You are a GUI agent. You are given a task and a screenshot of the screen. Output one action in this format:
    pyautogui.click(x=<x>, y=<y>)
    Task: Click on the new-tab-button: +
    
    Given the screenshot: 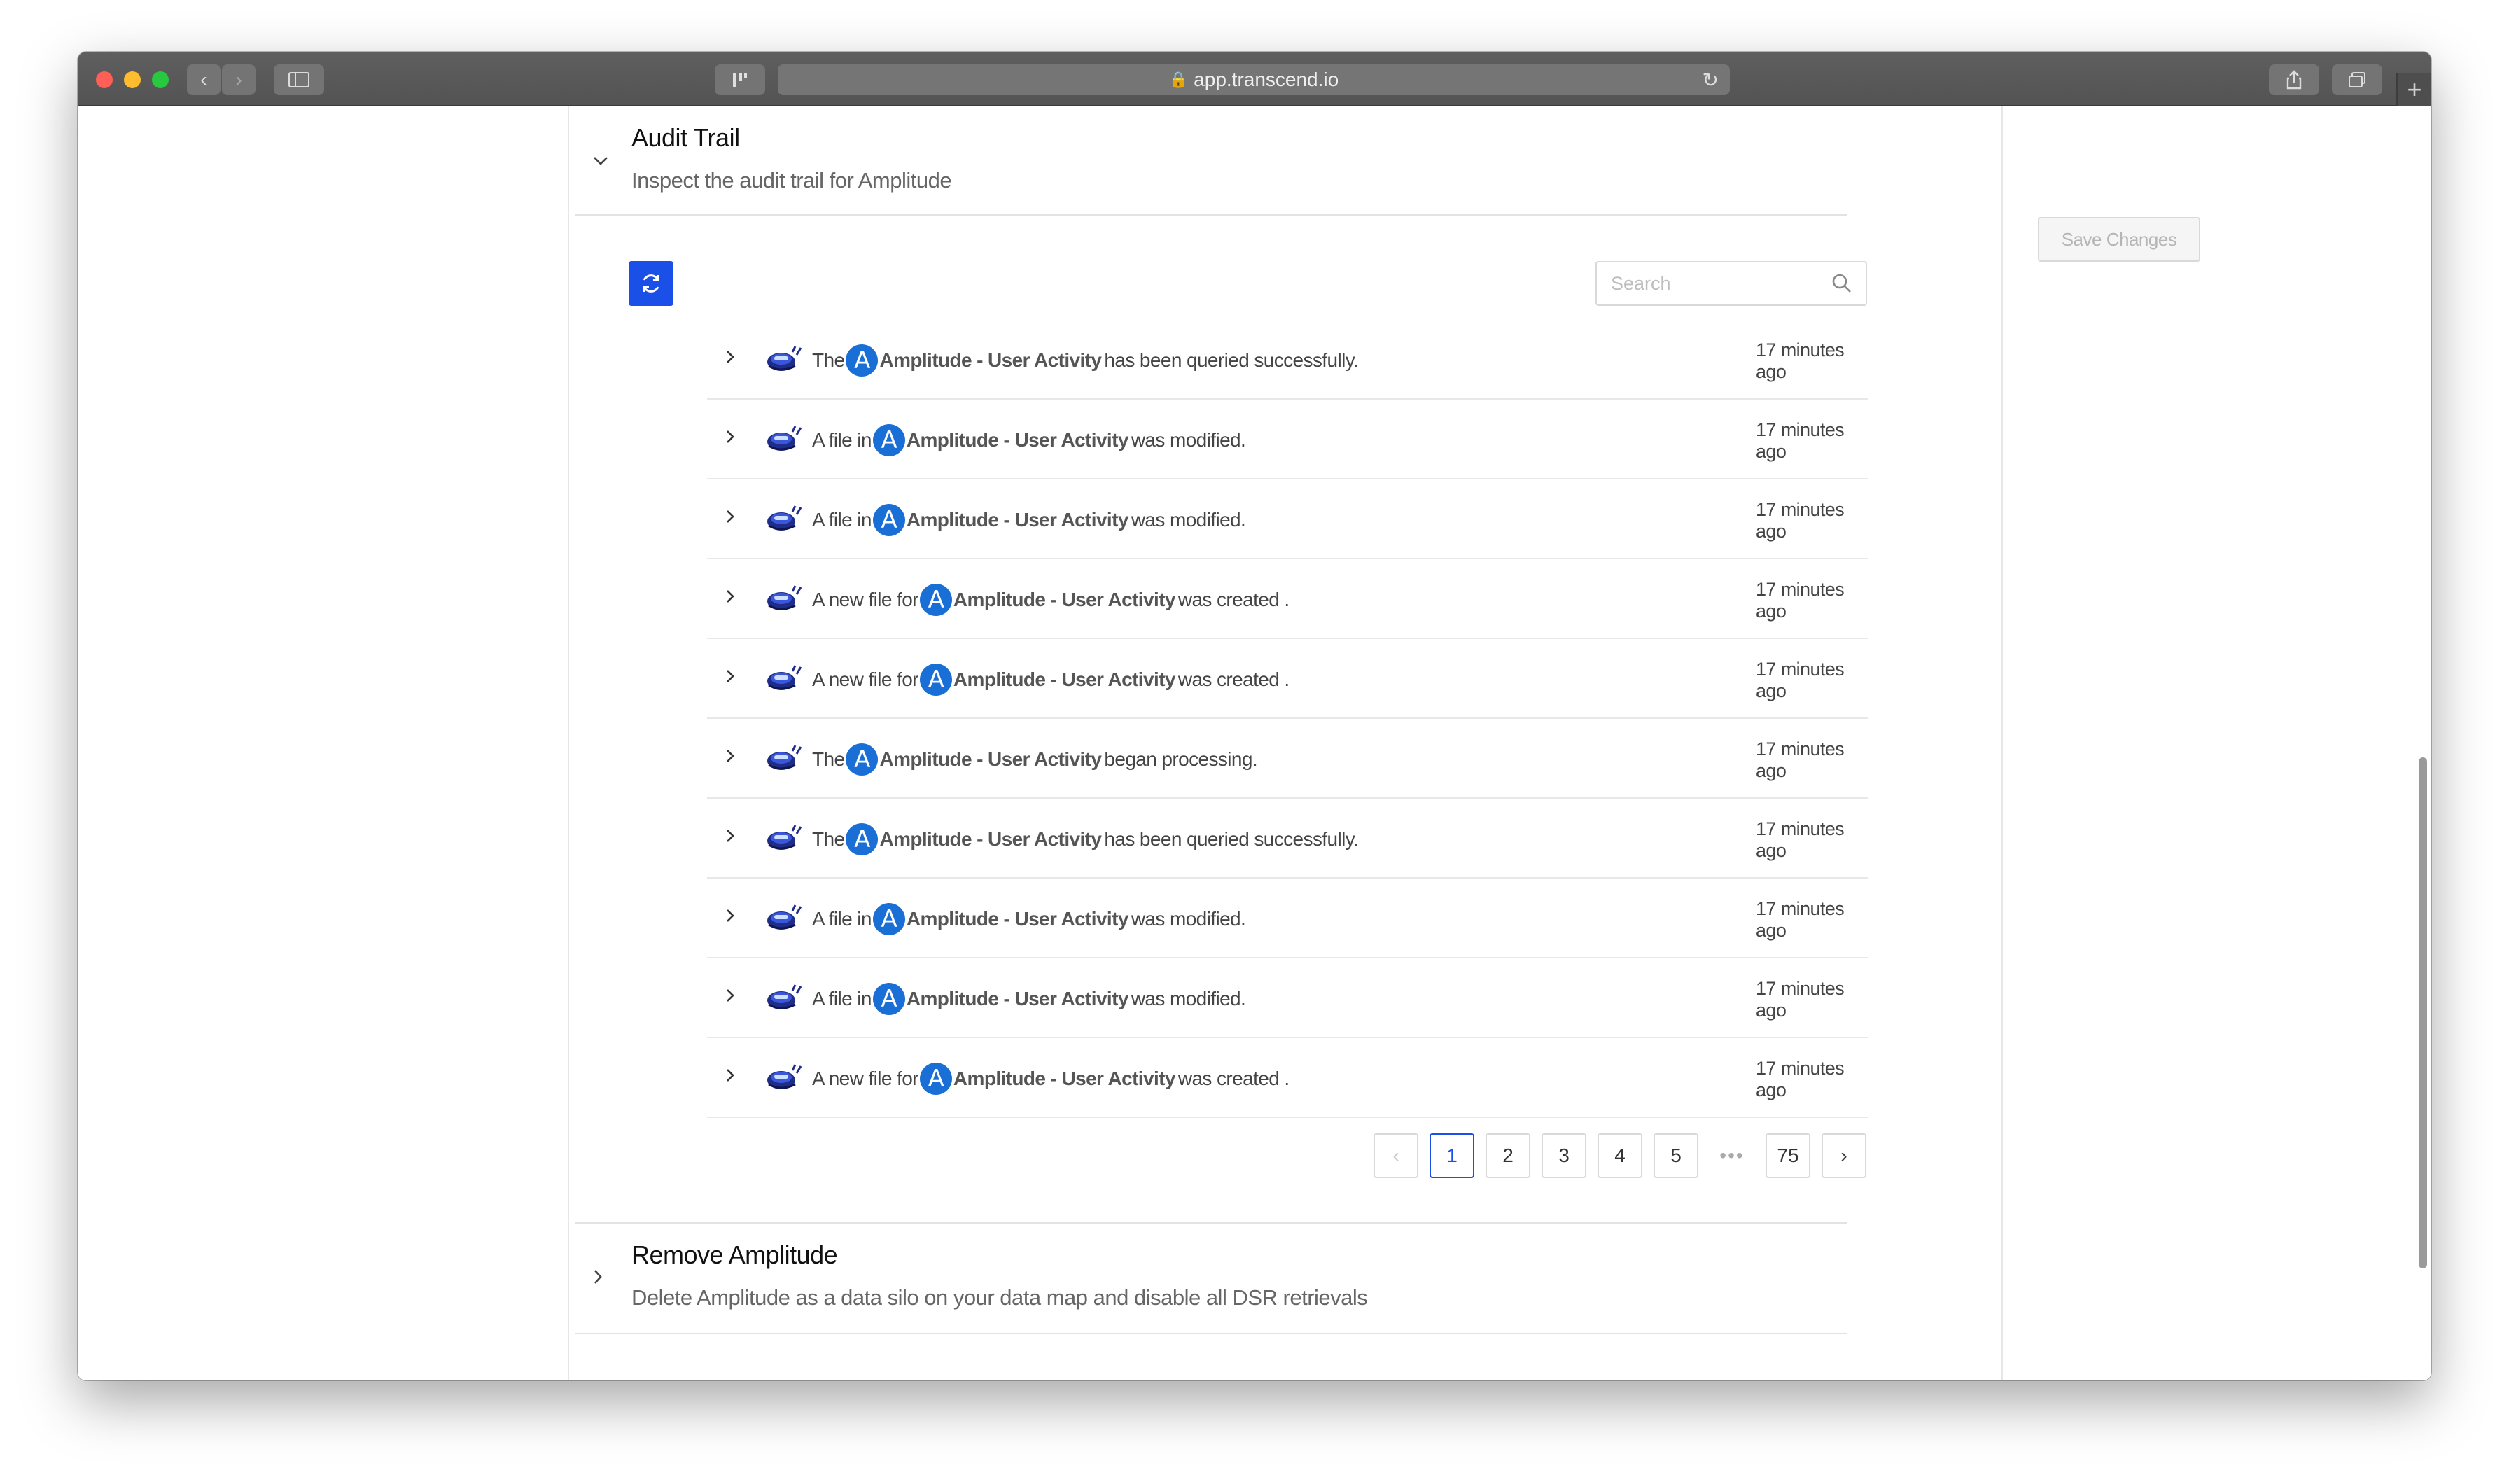 What is the action you would take?
    pyautogui.click(x=2413, y=89)
    